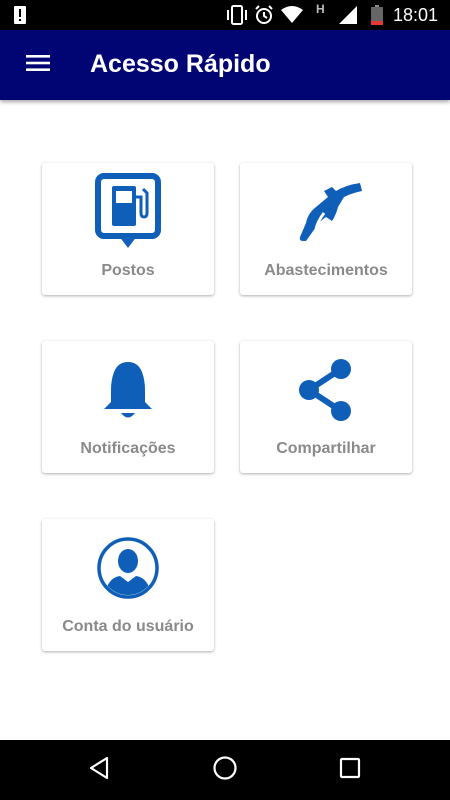 This screenshot has width=450, height=800. I want to click on recents-button, so click(350, 770).